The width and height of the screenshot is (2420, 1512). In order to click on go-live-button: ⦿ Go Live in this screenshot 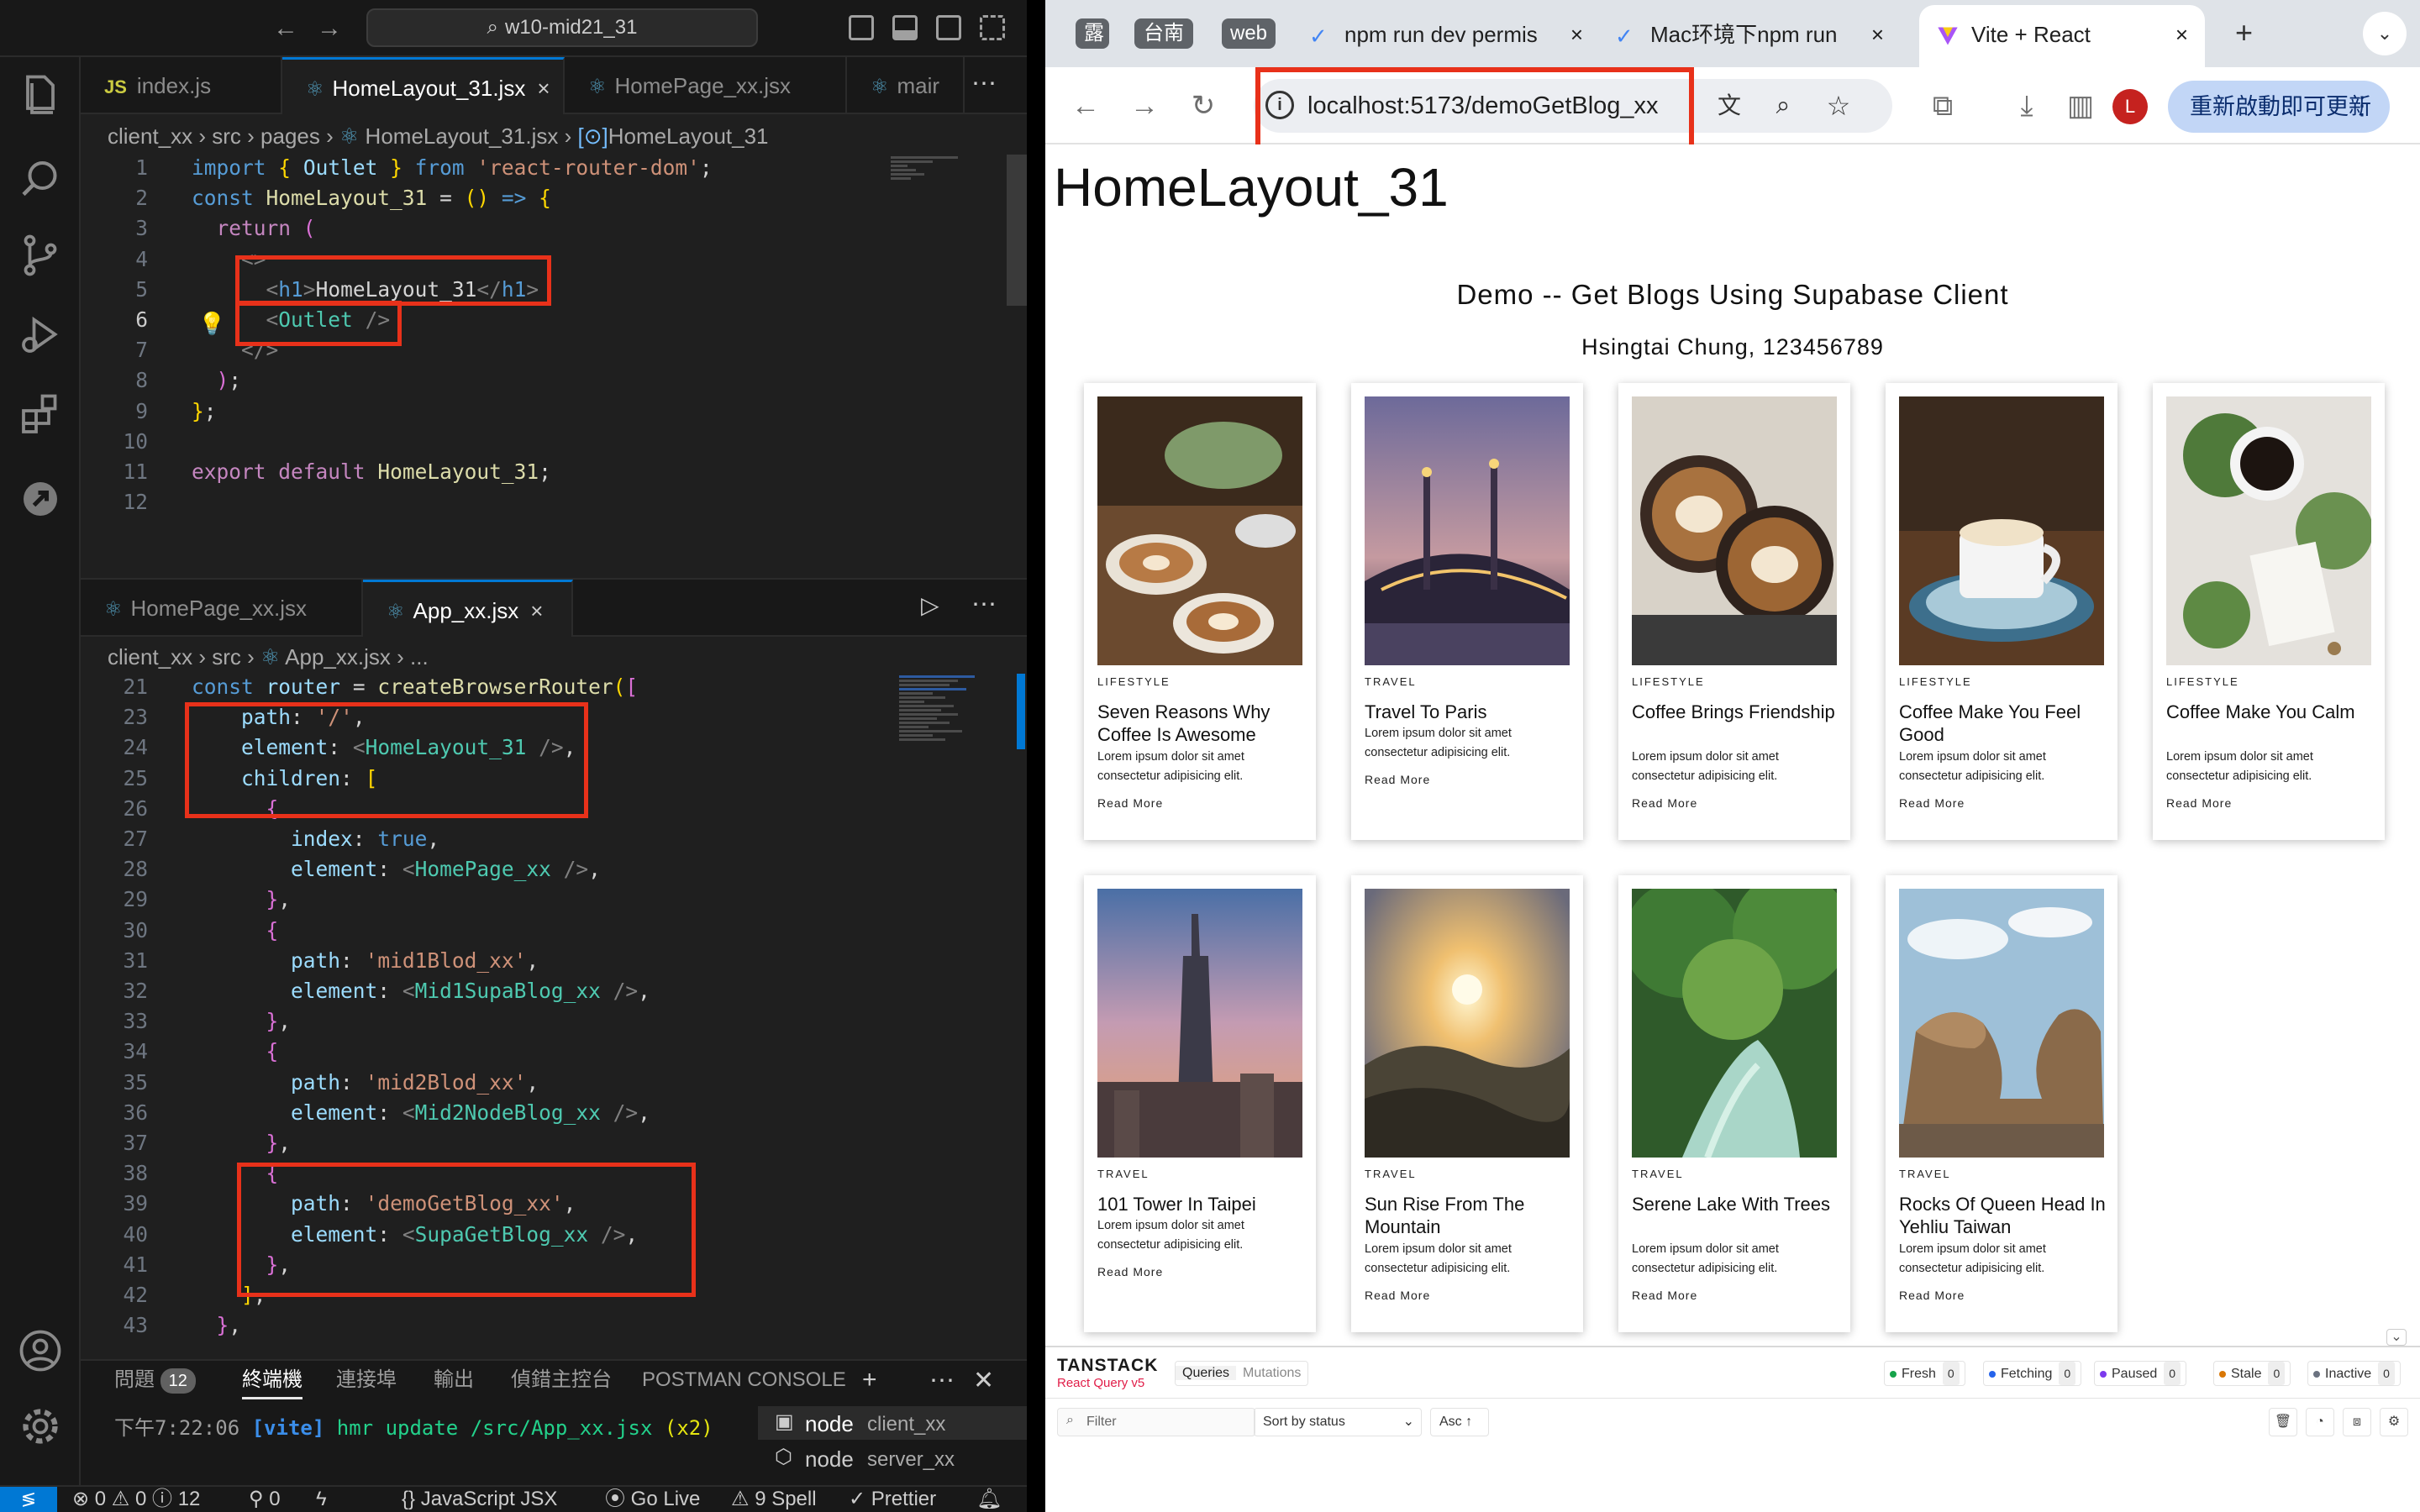, I will do `click(652, 1499)`.